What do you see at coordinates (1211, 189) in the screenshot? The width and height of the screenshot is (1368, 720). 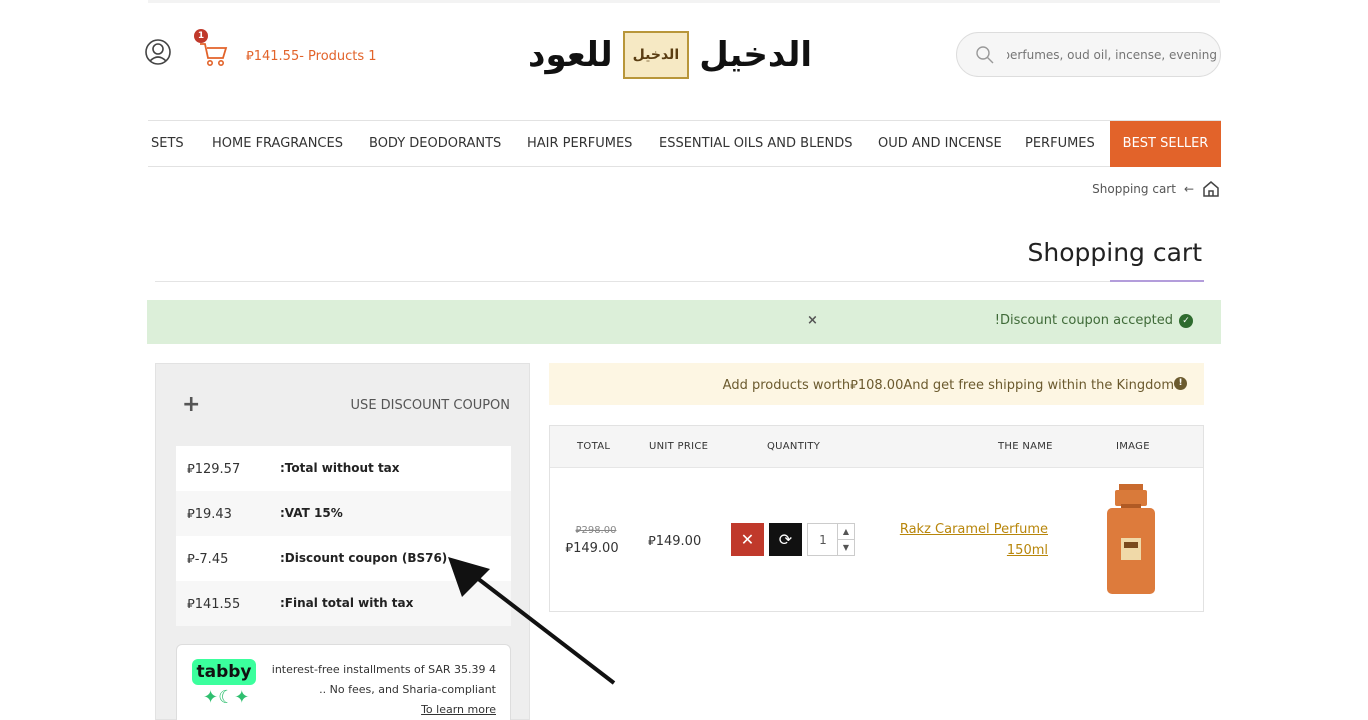 I see `home-icon` at bounding box center [1211, 189].